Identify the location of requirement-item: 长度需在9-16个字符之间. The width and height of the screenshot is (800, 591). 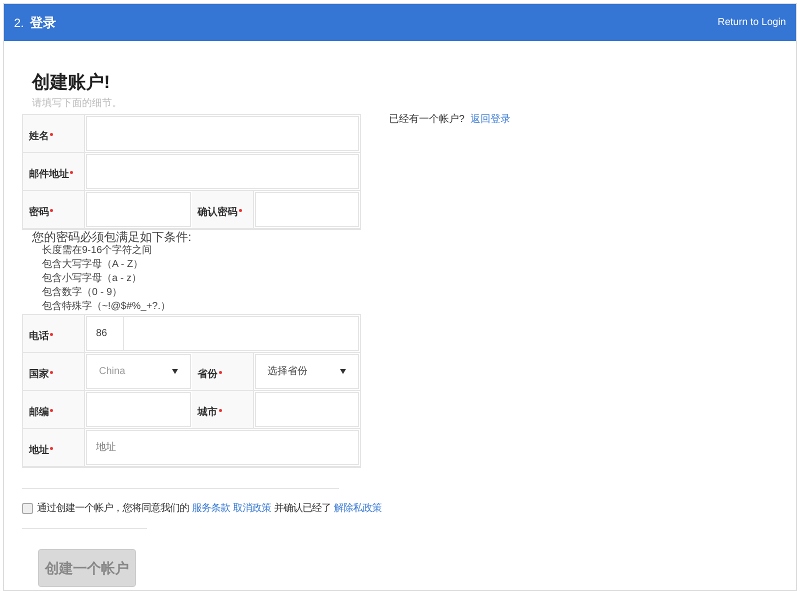
(98, 251).